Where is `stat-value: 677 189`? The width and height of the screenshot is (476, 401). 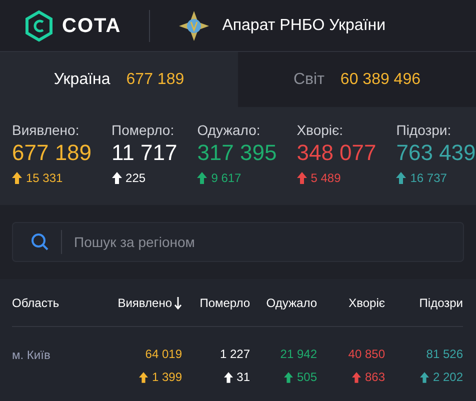 stat-value: 677 189 is located at coordinates (52, 153).